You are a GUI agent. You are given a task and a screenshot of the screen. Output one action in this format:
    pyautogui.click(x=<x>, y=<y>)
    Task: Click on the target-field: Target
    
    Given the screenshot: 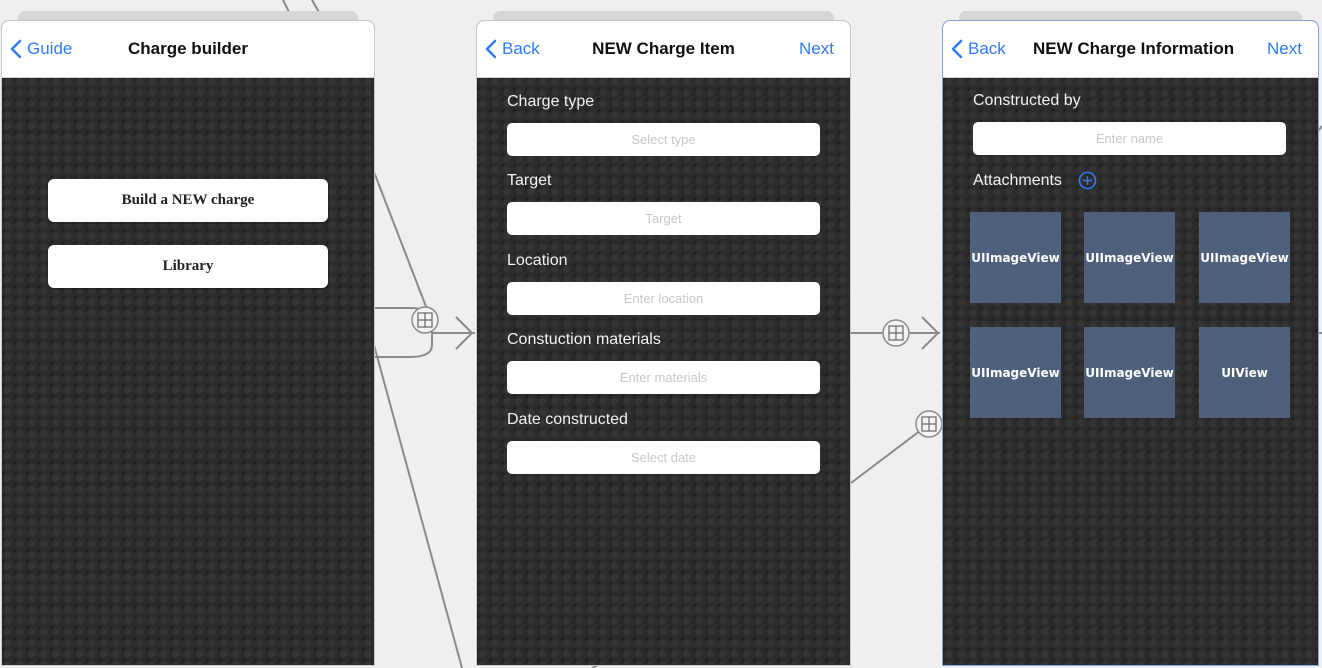 What is the action you would take?
    pyautogui.click(x=663, y=218)
    